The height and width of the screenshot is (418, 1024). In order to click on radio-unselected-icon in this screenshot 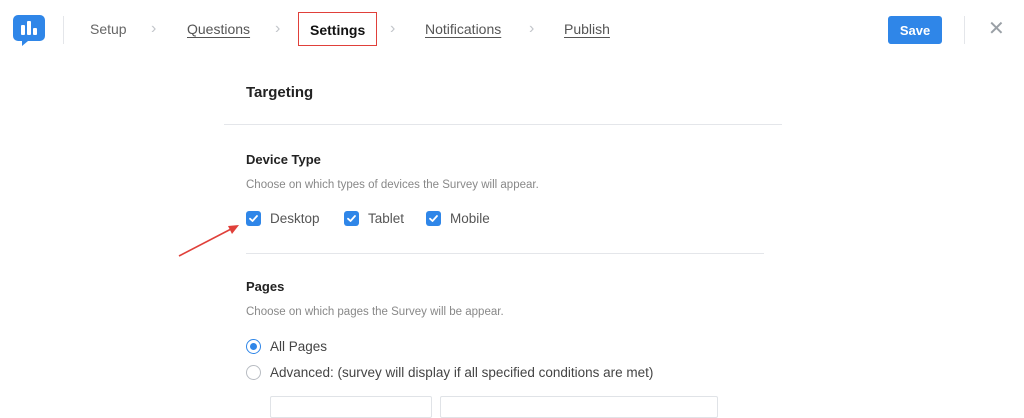, I will do `click(253, 372)`.